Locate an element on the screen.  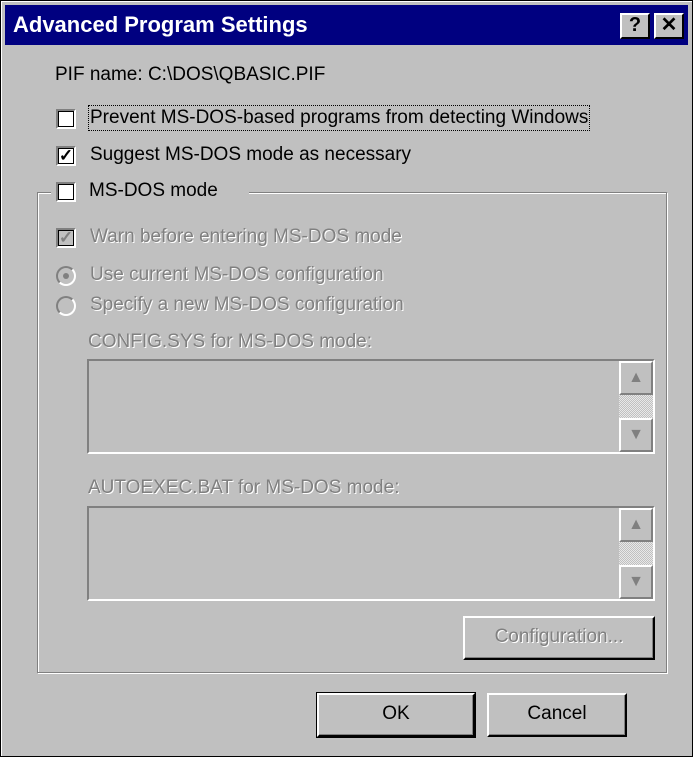
msdos-mode-label: MS-DOS mode is located at coordinates (153, 191).